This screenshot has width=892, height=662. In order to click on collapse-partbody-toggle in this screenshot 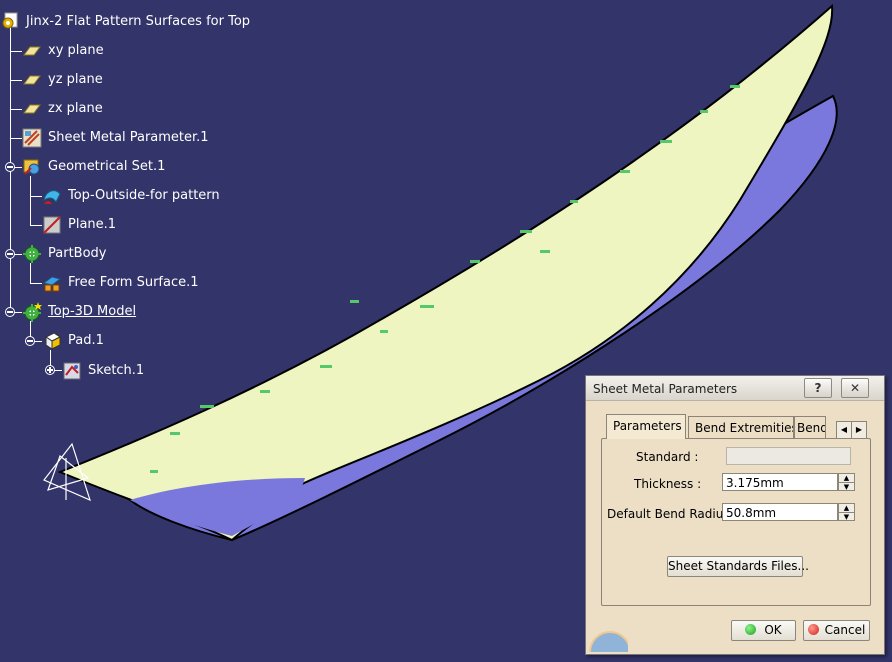, I will do `click(10, 254)`.